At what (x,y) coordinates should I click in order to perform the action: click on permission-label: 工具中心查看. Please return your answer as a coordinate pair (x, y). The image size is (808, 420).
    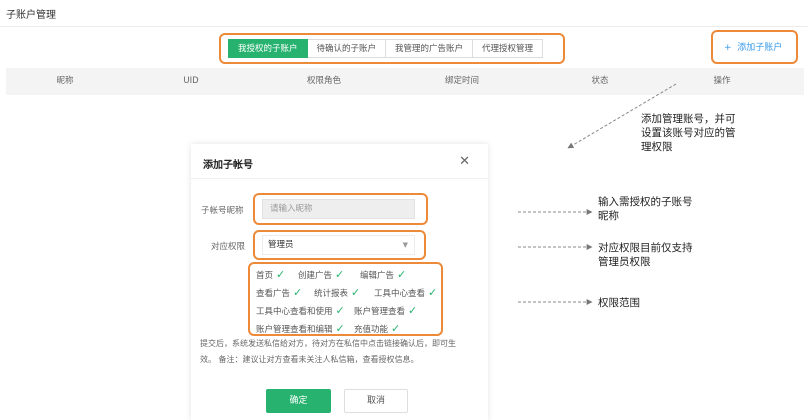
    Looking at the image, I should click on (400, 294).